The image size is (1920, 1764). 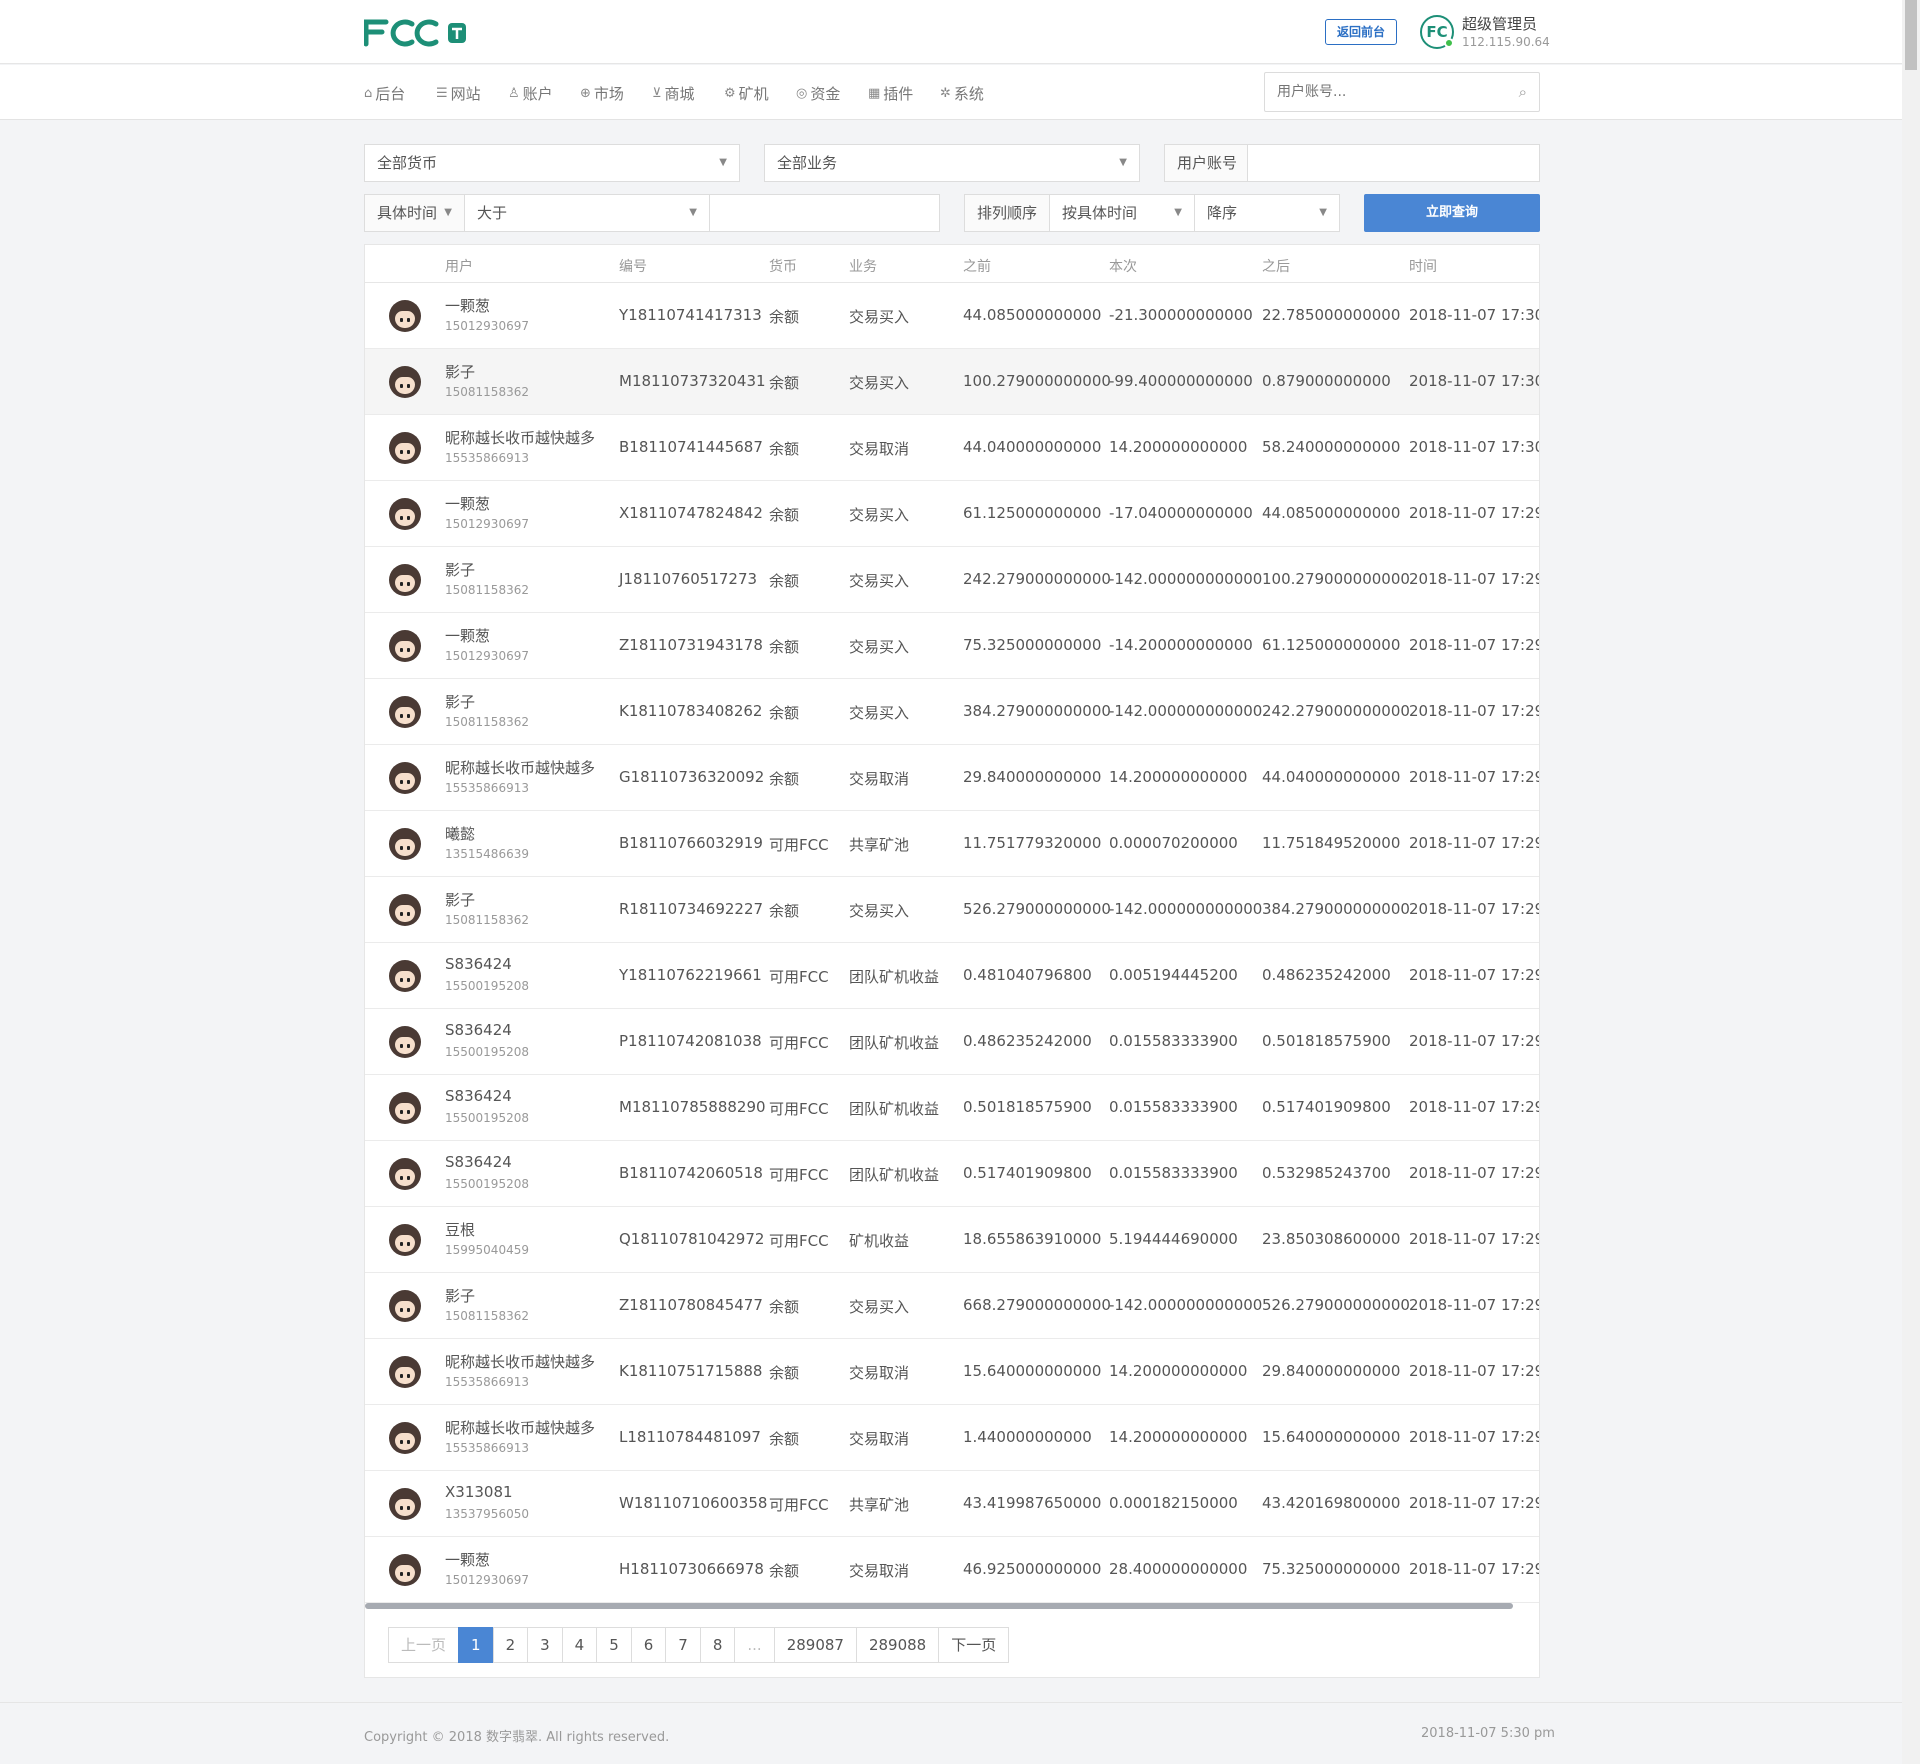 I want to click on cell-business: 团队矿机收益, so click(x=894, y=977).